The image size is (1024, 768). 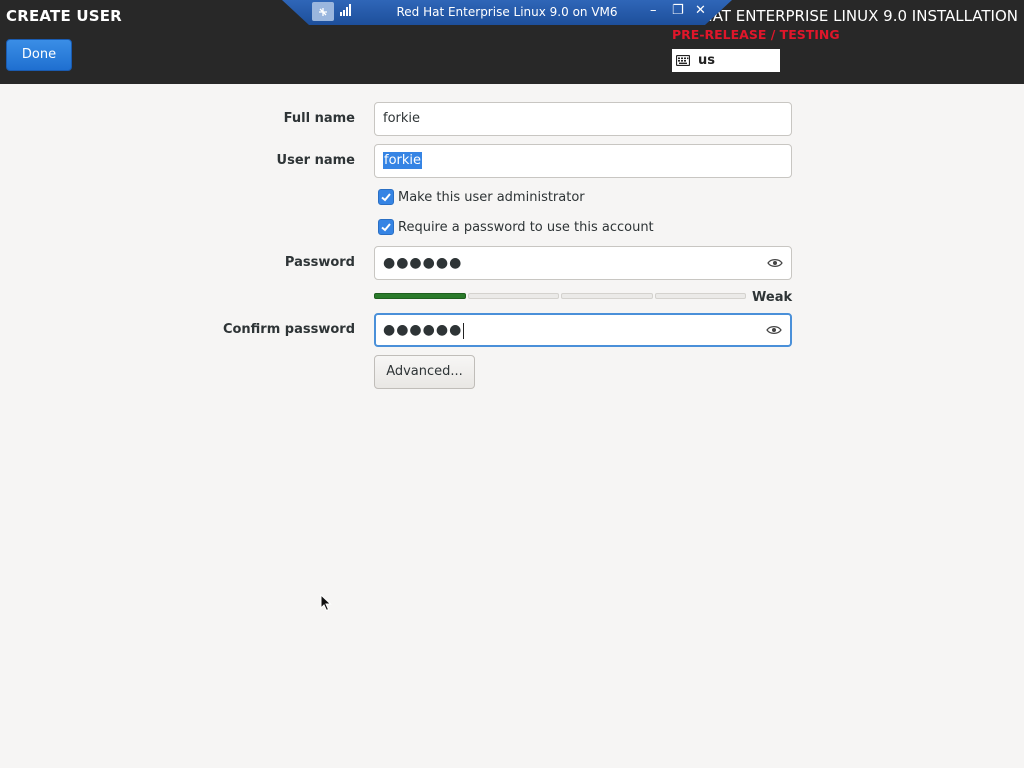 I want to click on full-name-value: forkie, so click(x=402, y=118).